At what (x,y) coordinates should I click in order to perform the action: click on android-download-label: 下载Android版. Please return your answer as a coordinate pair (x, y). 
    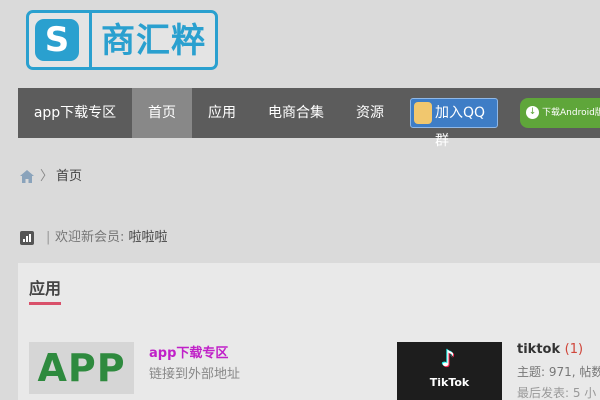
    Looking at the image, I should click on (571, 113).